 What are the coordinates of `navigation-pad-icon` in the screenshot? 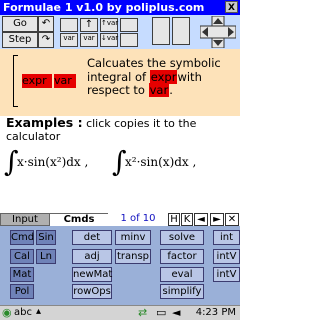 It's located at (218, 32).